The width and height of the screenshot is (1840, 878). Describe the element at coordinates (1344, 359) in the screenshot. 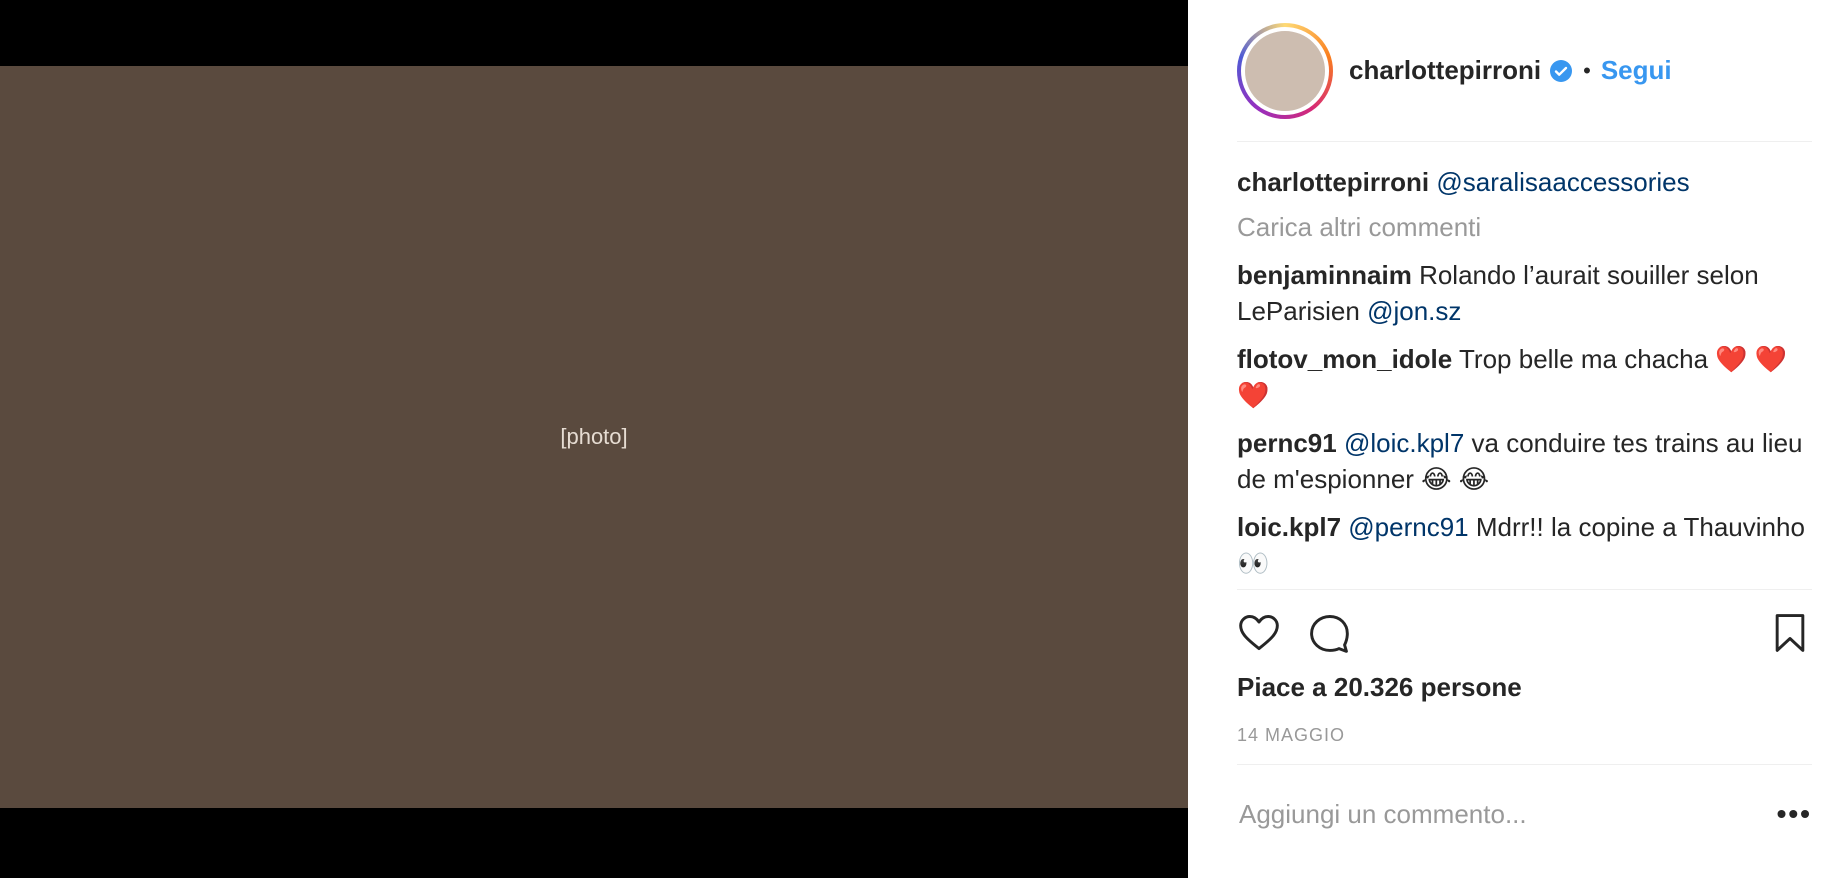

I see `comment-username: flotov_mon_idole` at that location.